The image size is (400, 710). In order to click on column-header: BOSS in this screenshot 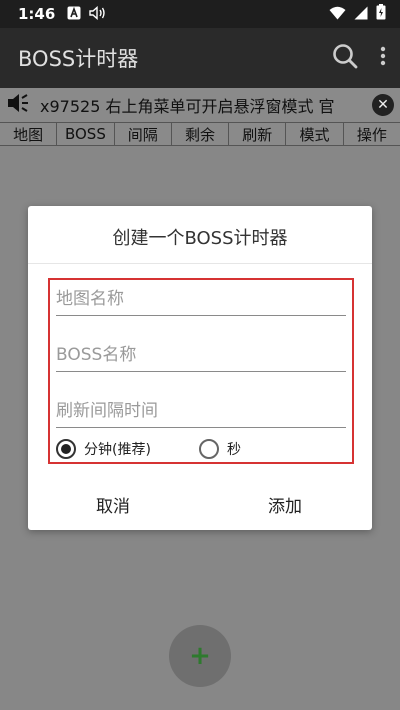, I will do `click(86, 134)`.